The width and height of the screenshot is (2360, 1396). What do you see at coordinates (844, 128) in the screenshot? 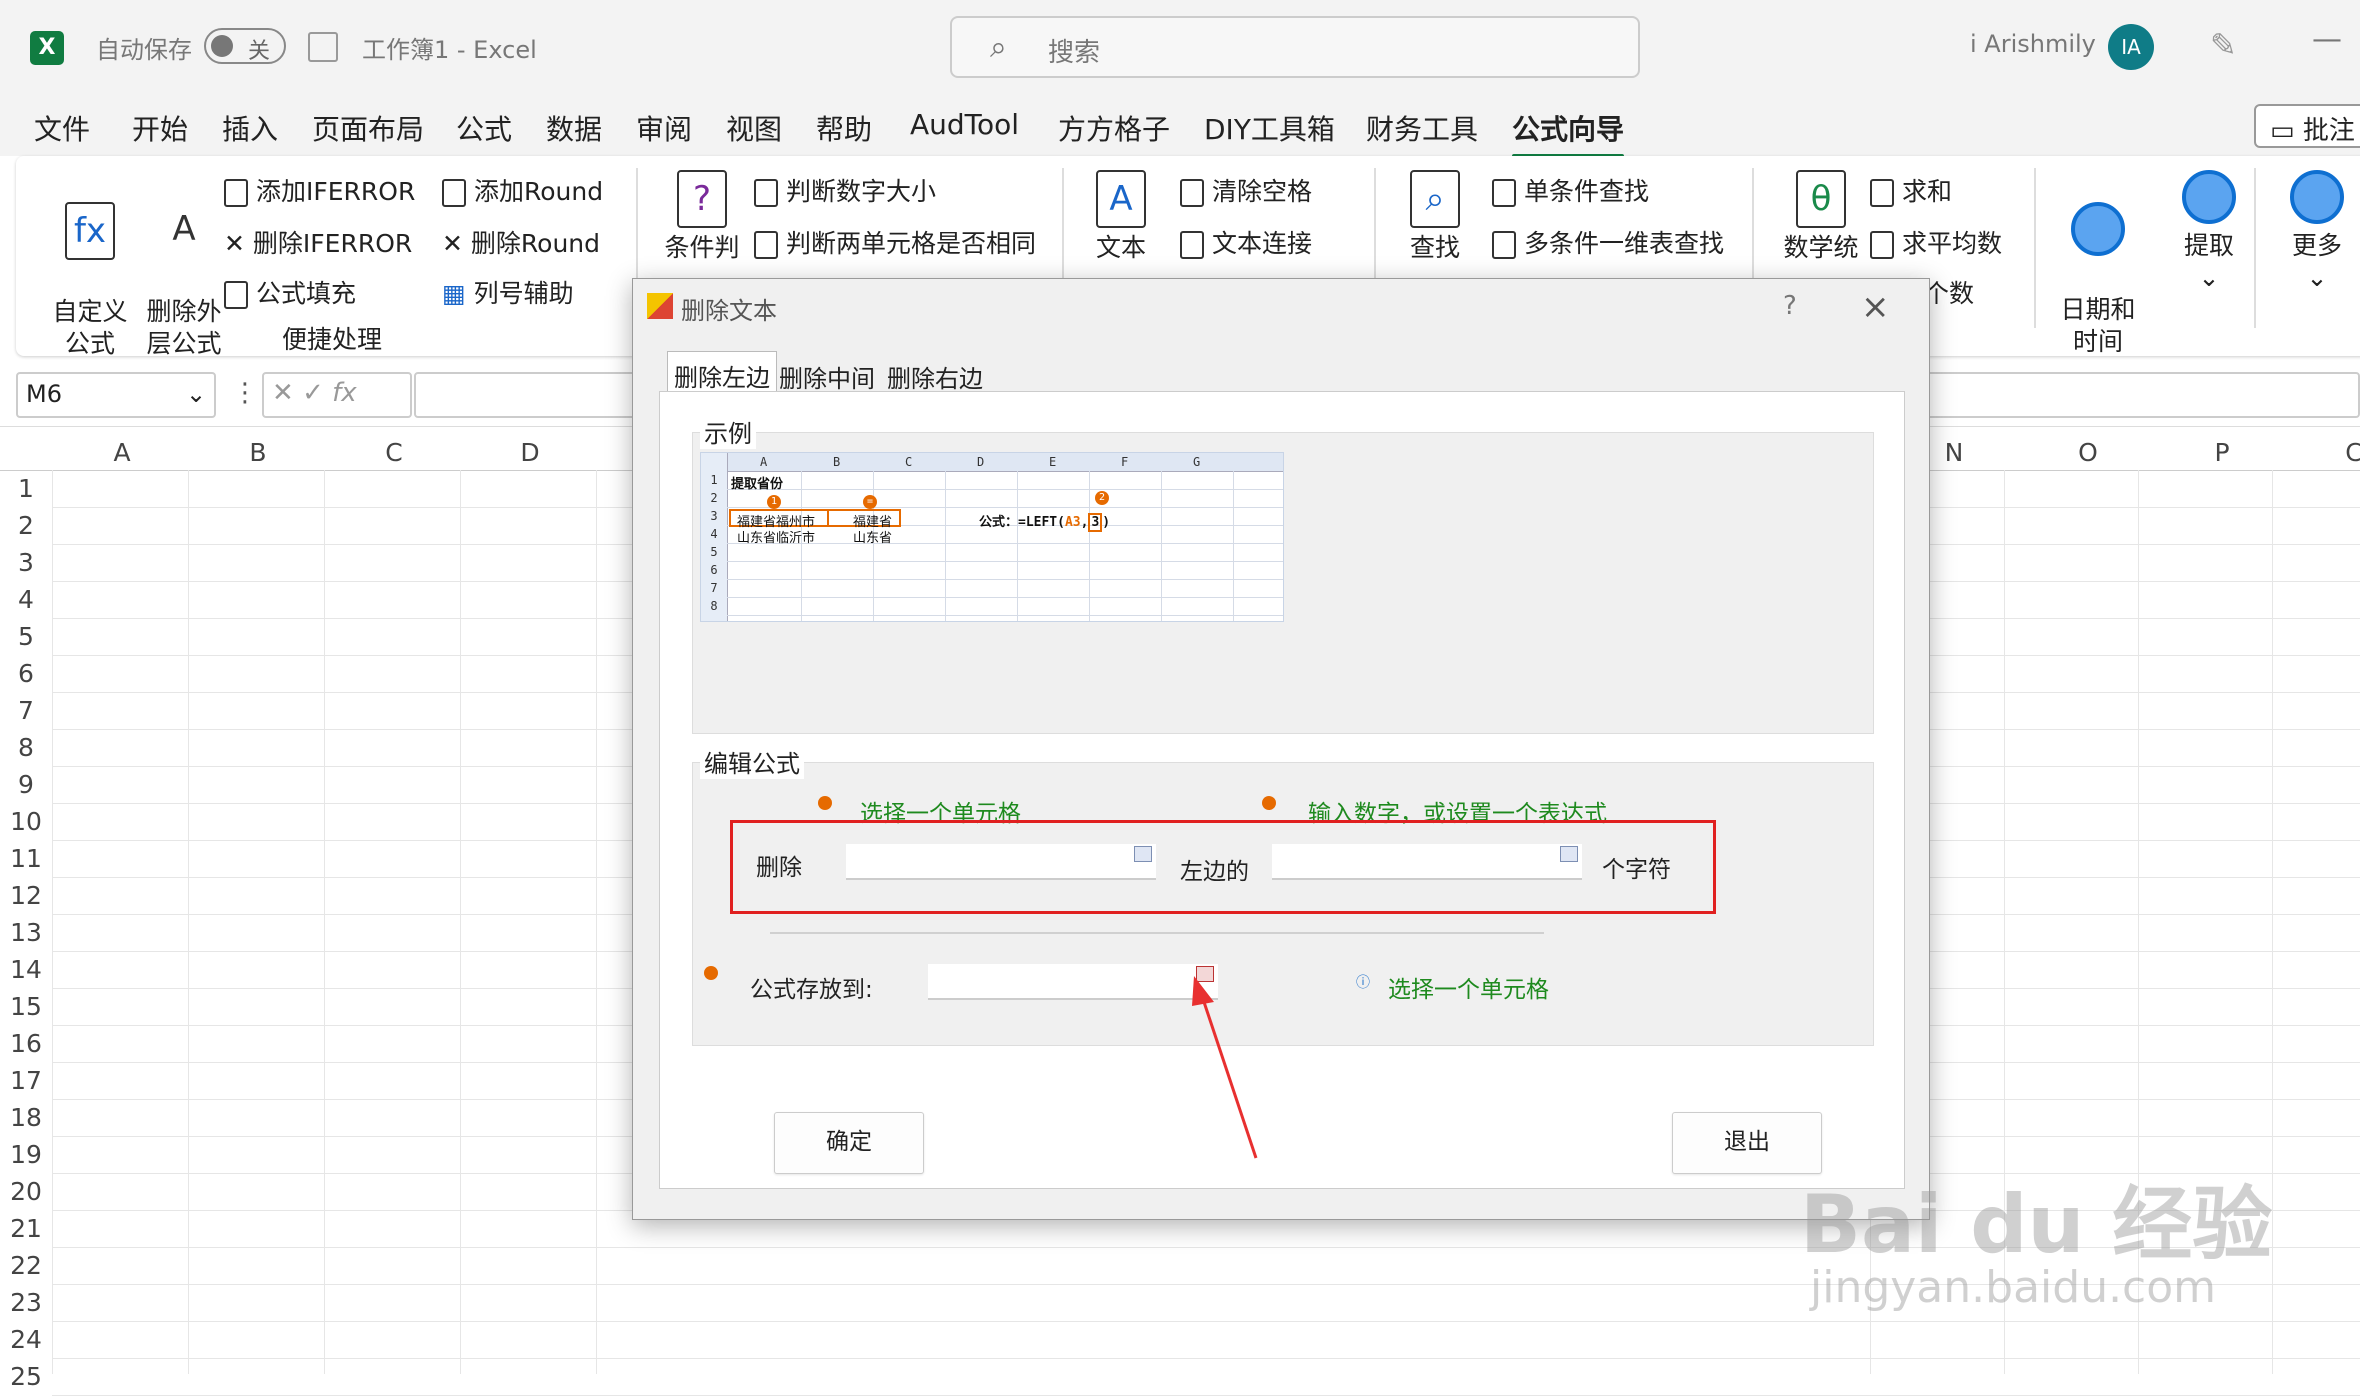
I see `tab-help: 帮助` at bounding box center [844, 128].